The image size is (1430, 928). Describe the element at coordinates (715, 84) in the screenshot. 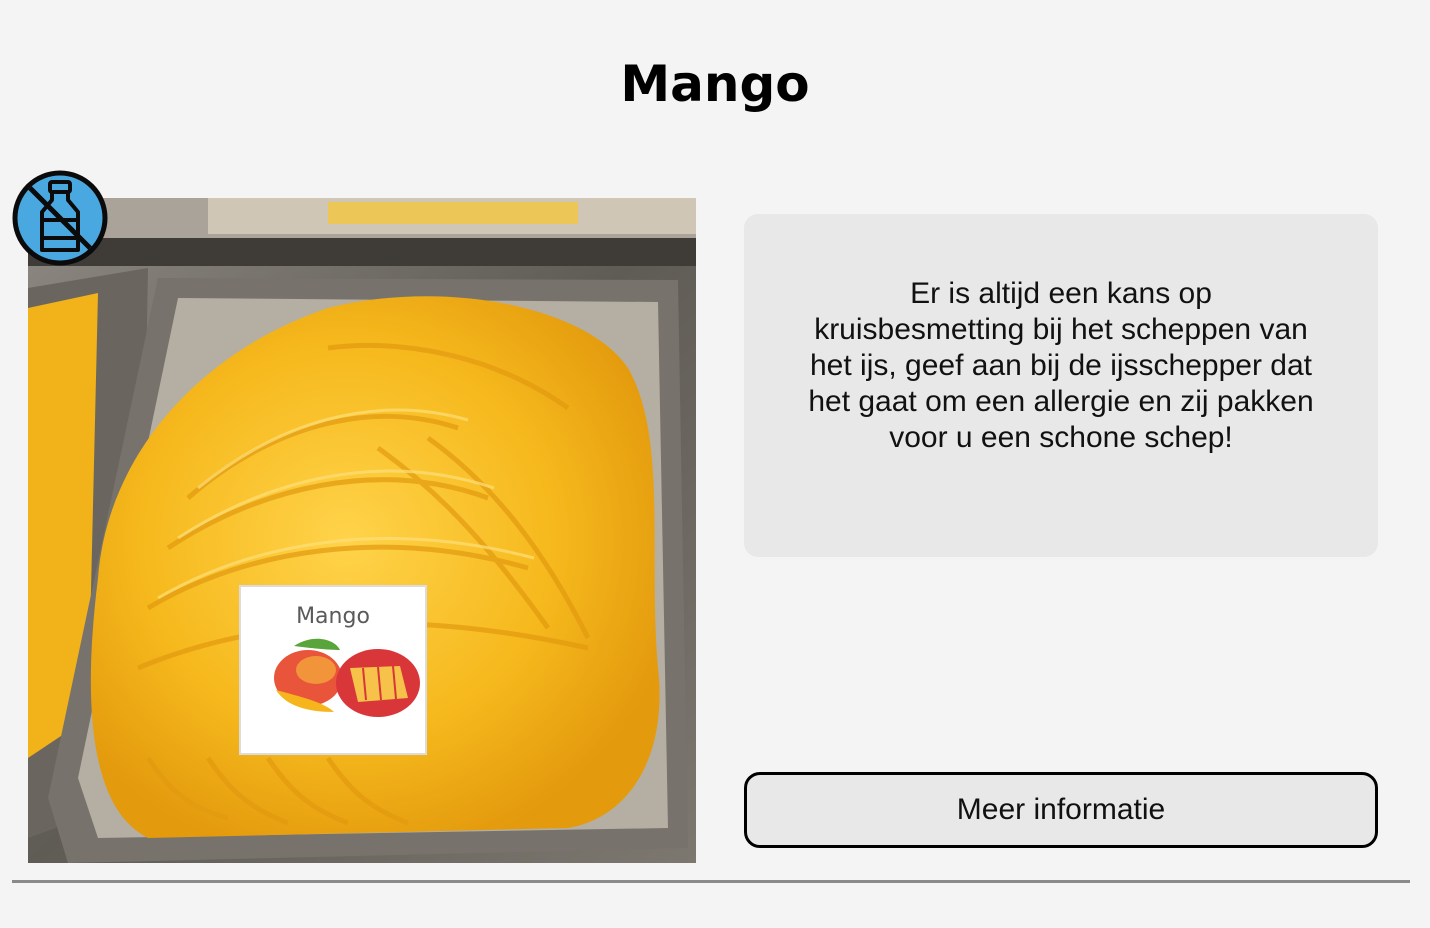

I see `page-title: Mango` at that location.